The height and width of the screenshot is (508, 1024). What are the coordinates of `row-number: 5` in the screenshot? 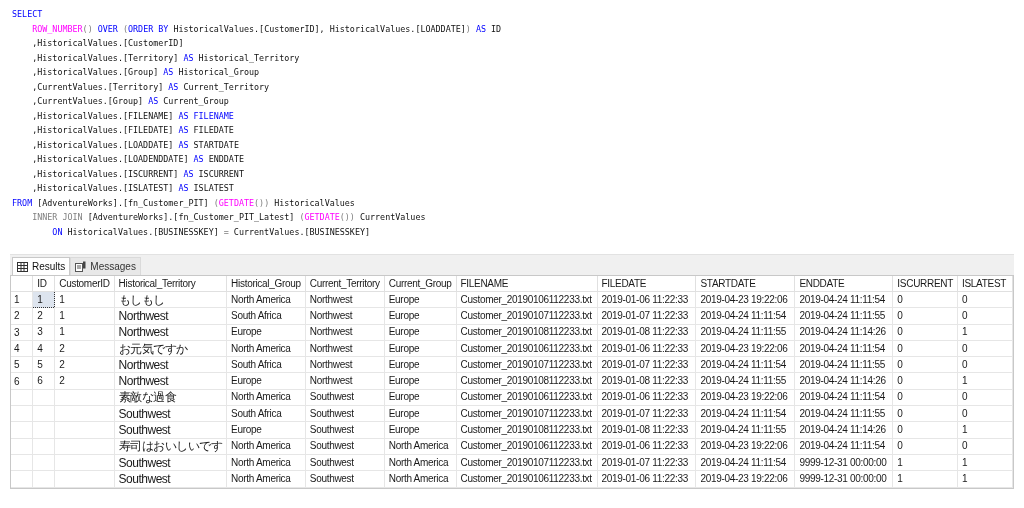 It's located at (22, 364).